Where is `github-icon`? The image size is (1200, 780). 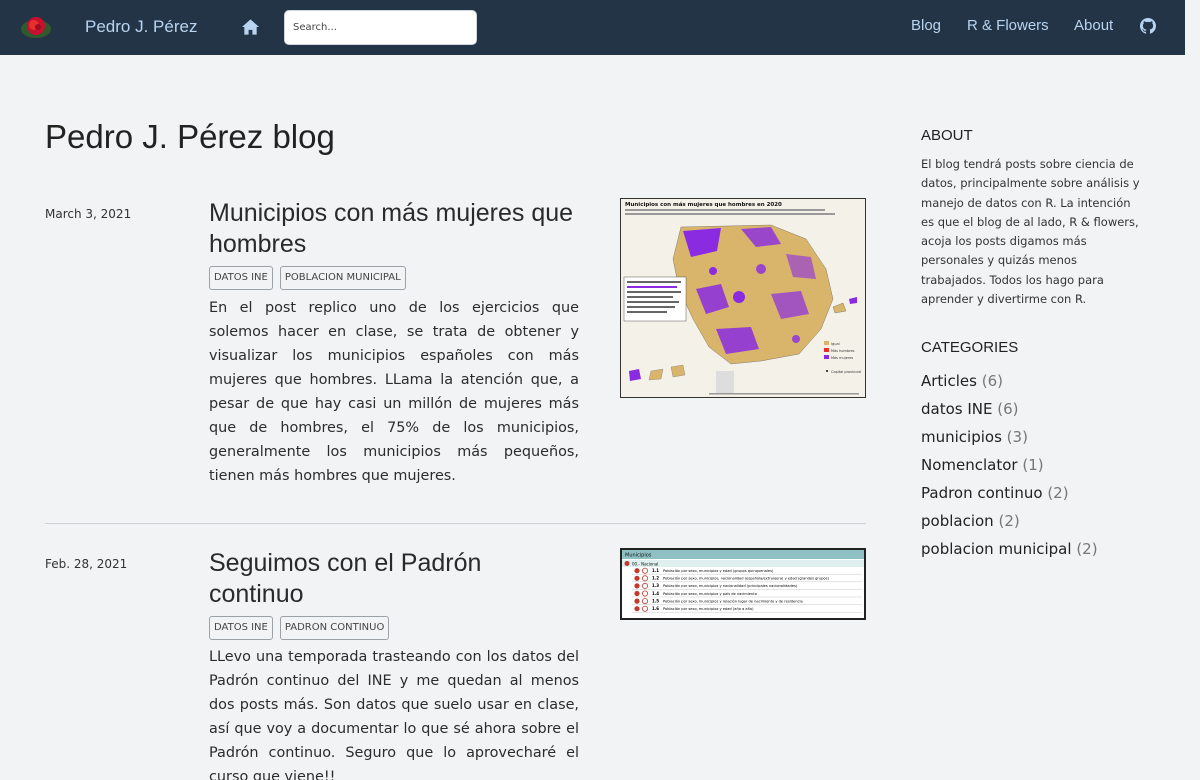
github-icon is located at coordinates (1148, 26).